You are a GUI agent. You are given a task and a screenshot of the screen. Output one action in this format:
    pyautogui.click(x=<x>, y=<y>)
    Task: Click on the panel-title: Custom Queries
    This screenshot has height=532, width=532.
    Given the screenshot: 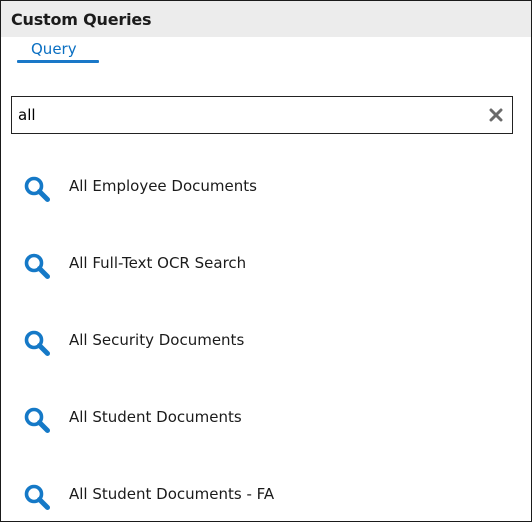 What is the action you would take?
    pyautogui.click(x=81, y=19)
    